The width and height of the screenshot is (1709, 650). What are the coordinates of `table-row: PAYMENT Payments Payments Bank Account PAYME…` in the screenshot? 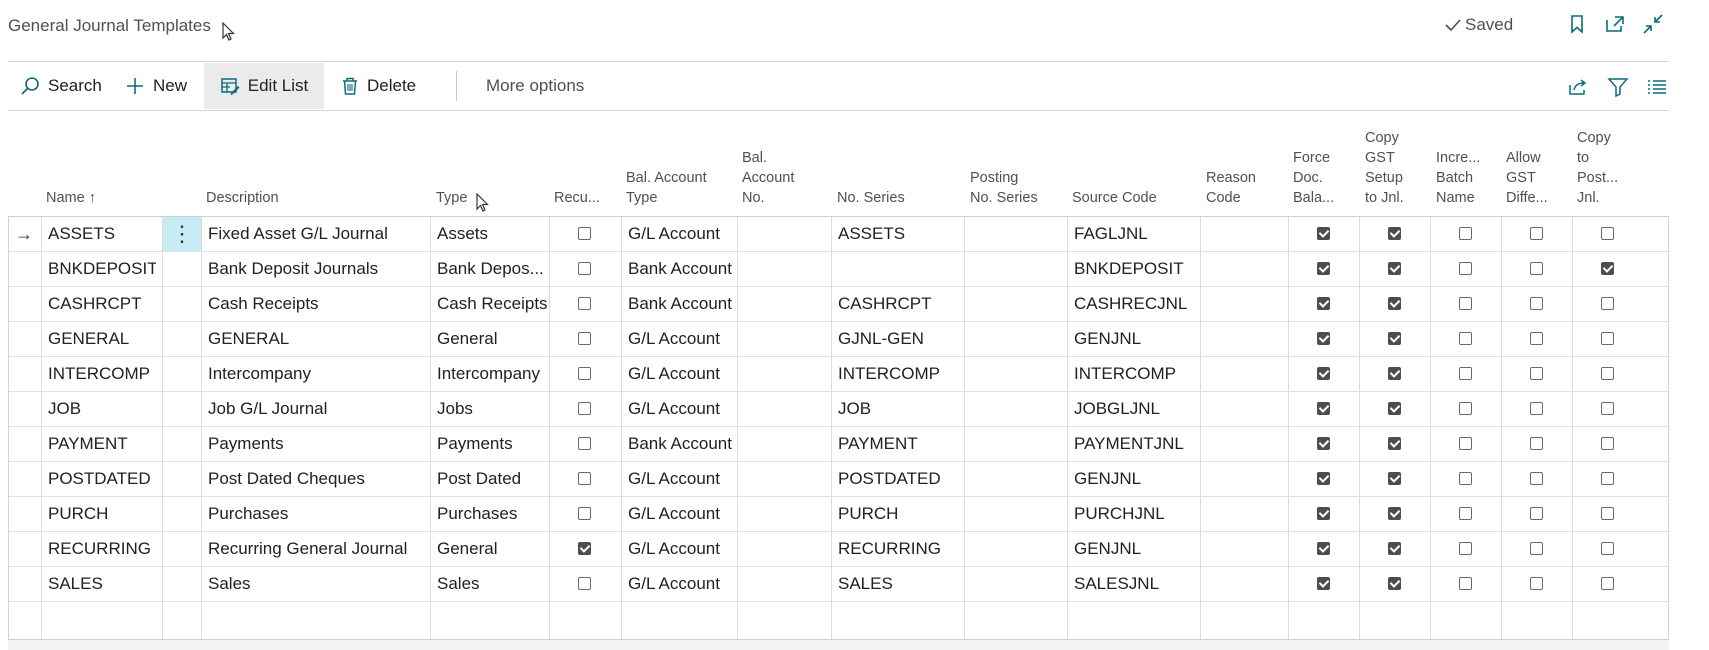 It's located at (838, 444).